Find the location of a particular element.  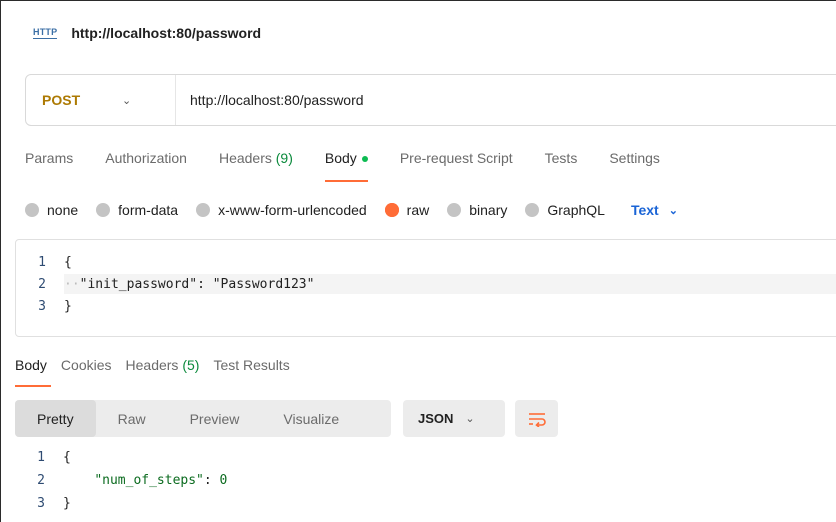

body-indicator-dot is located at coordinates (364, 159).